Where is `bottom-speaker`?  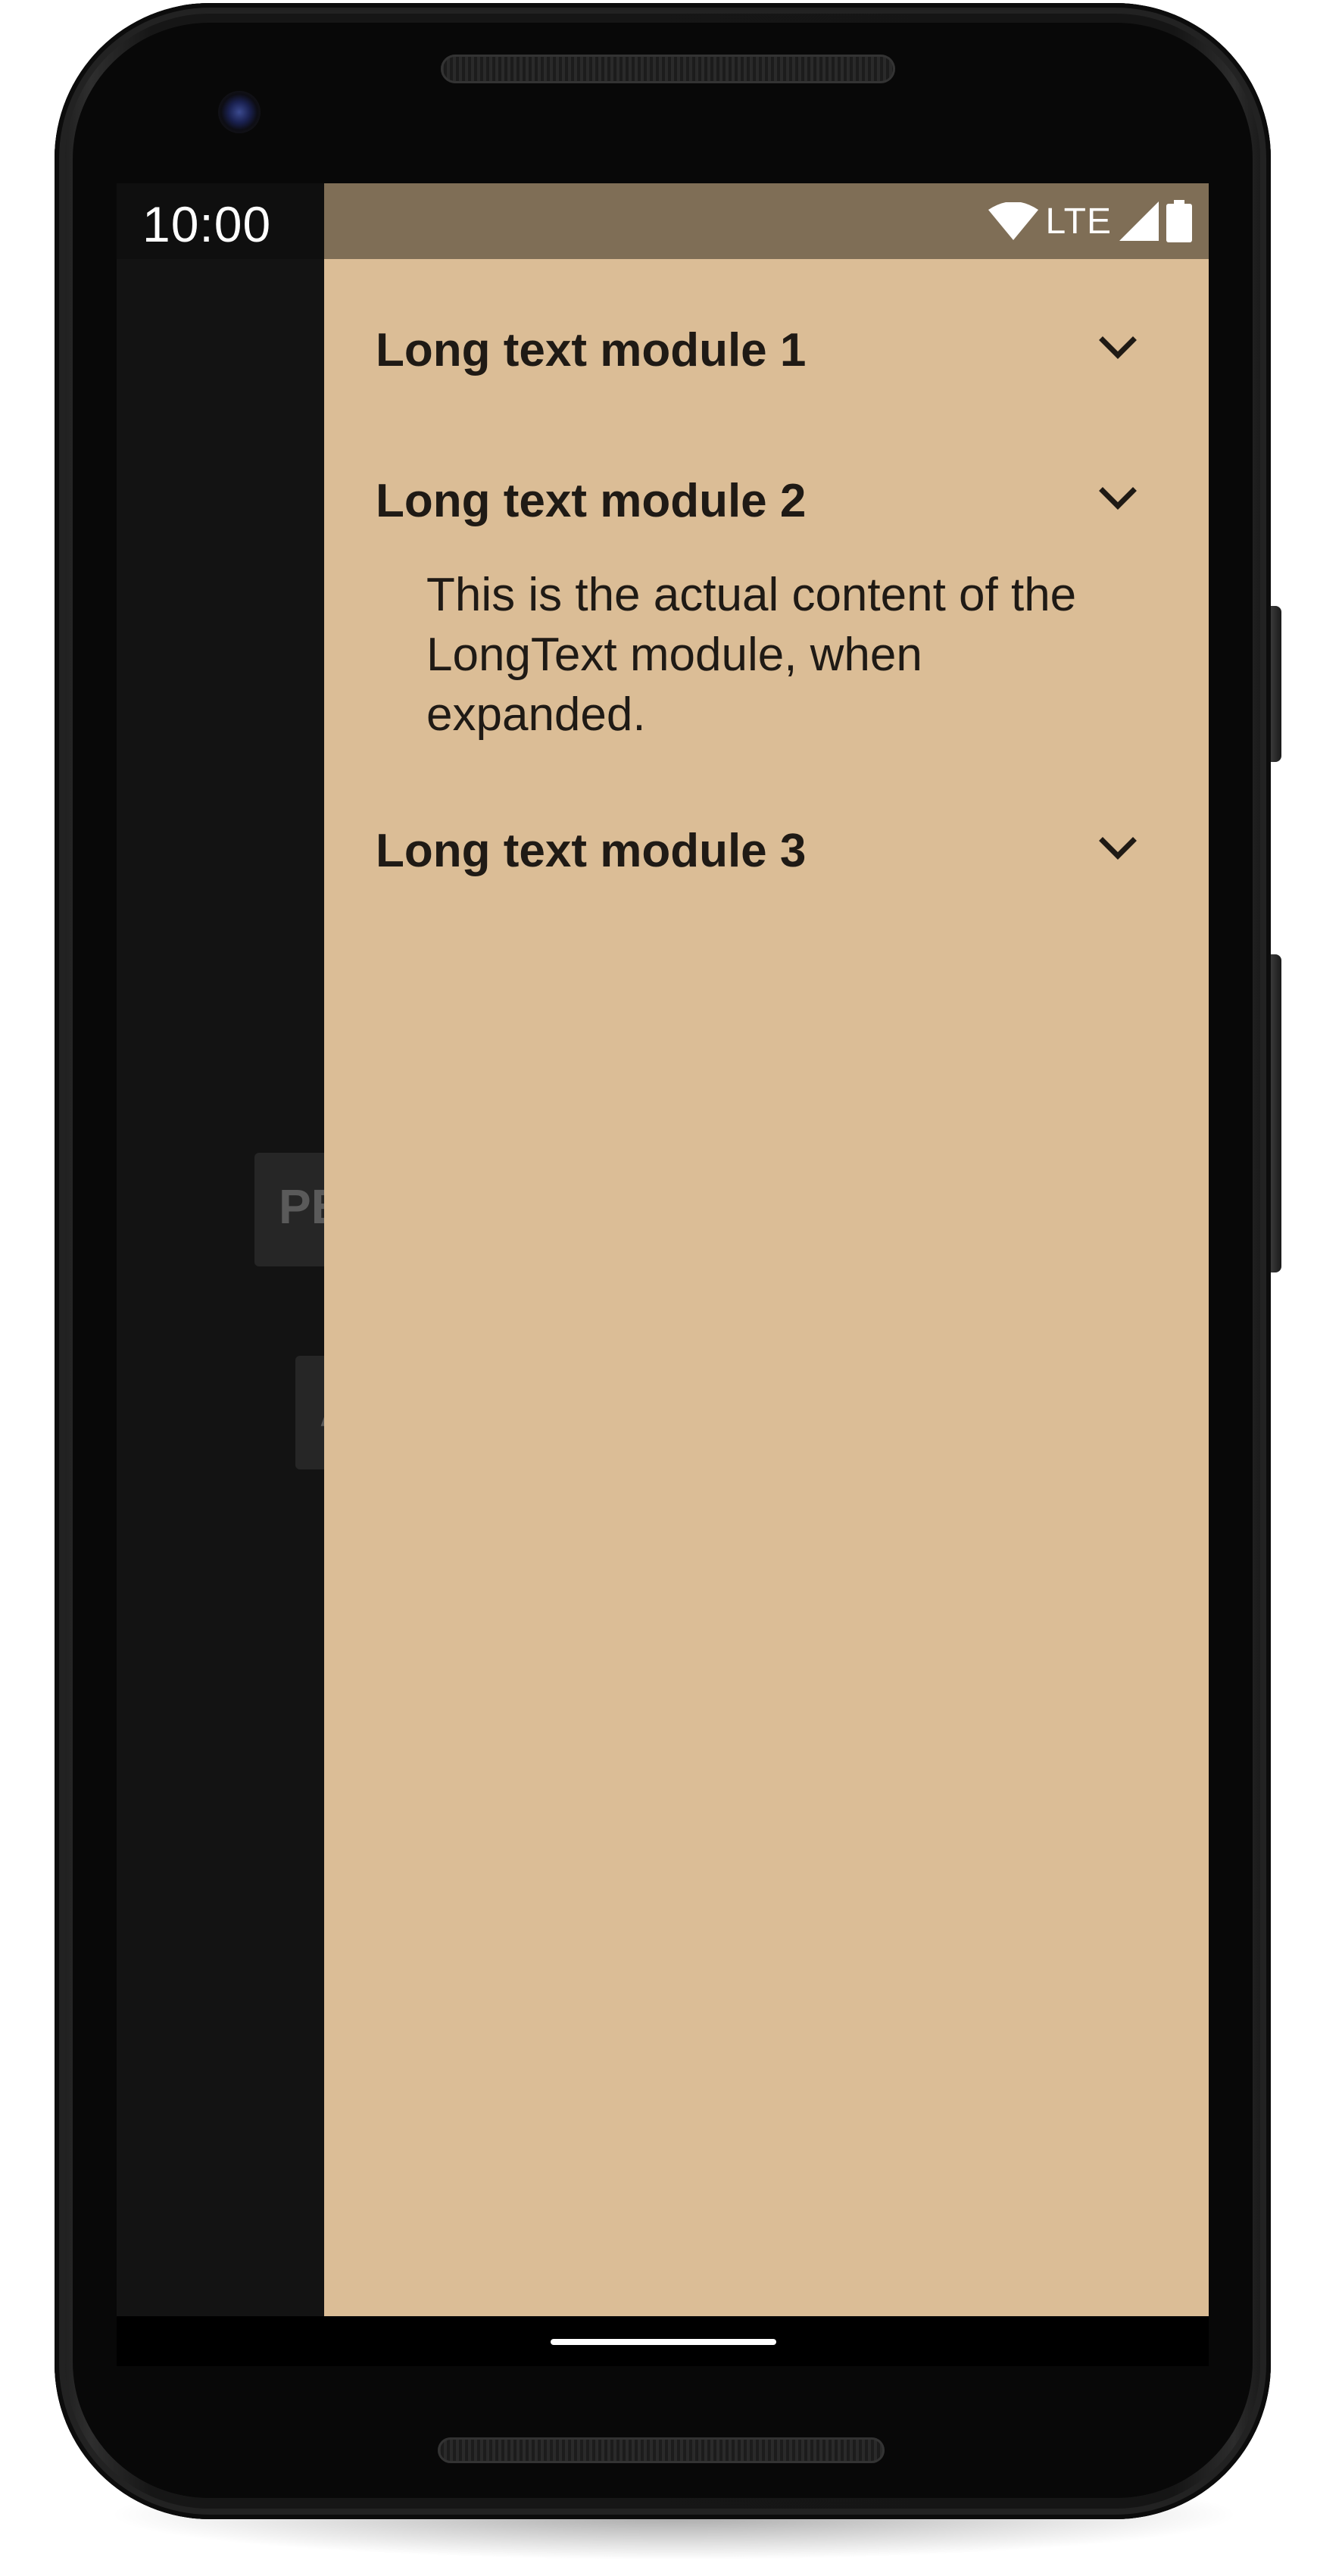
bottom-speaker is located at coordinates (661, 2450).